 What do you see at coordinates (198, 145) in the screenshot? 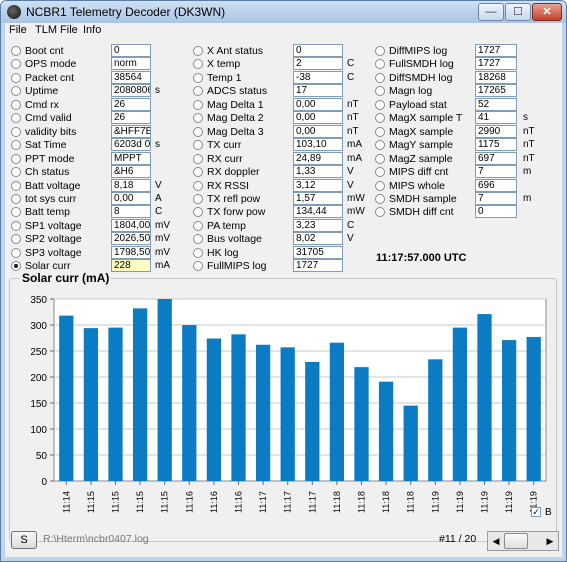
I see `radio-tx-curr` at bounding box center [198, 145].